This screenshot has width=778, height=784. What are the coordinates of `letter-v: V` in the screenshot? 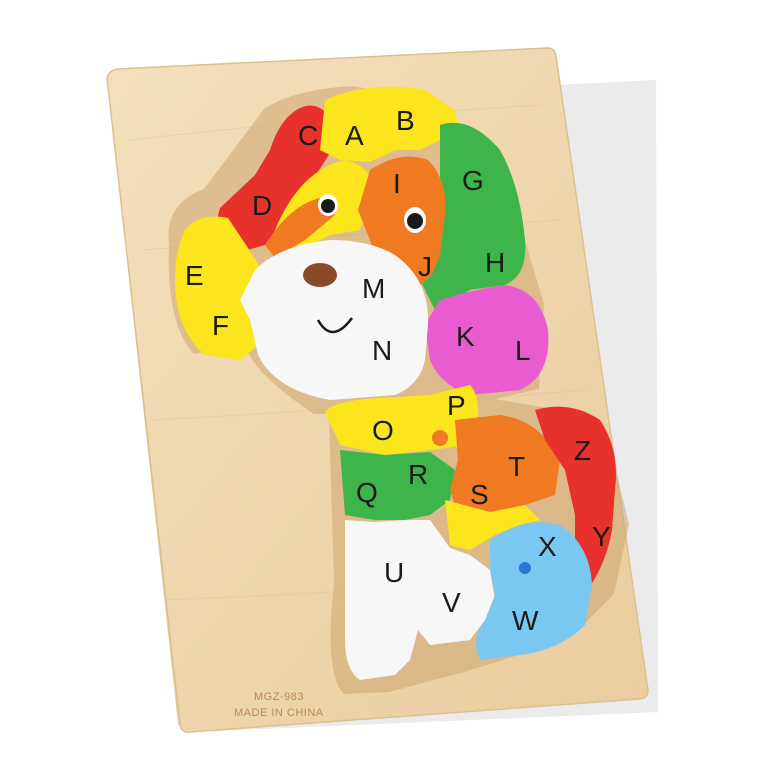 It's located at (451, 602).